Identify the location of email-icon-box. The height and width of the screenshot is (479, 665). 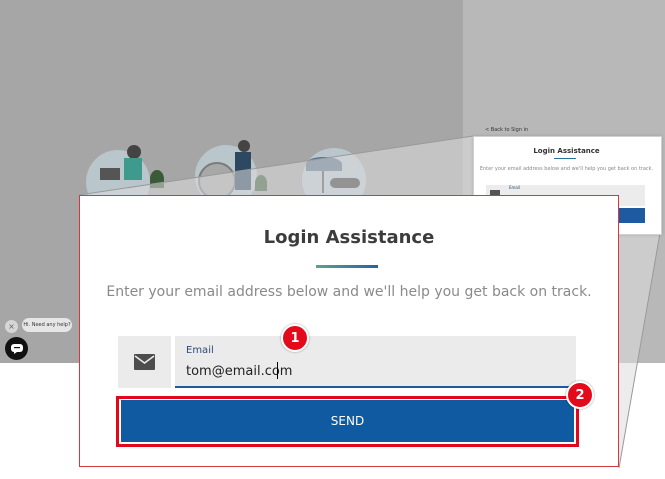
(144, 362).